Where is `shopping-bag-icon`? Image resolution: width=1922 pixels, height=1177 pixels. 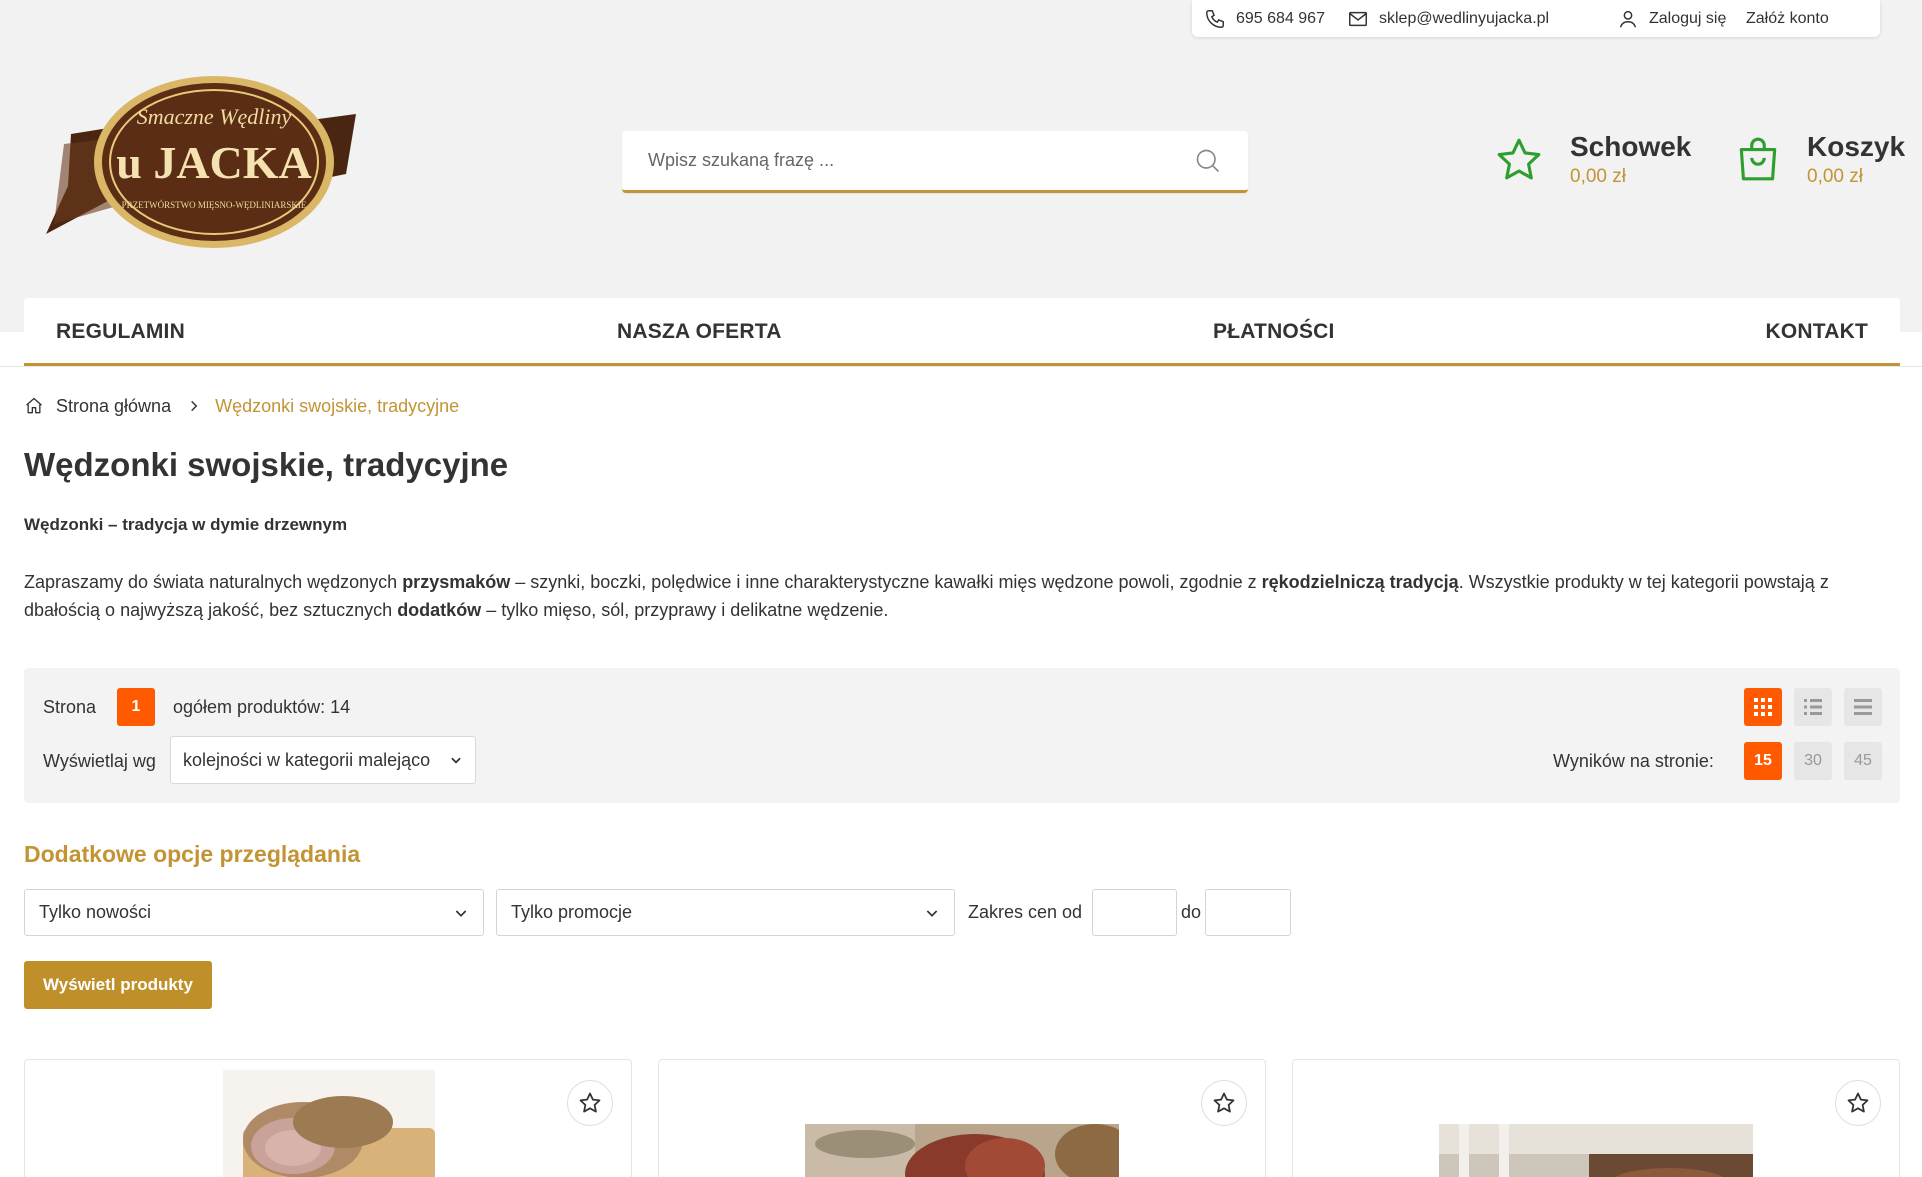
shopping-bag-icon is located at coordinates (1758, 159).